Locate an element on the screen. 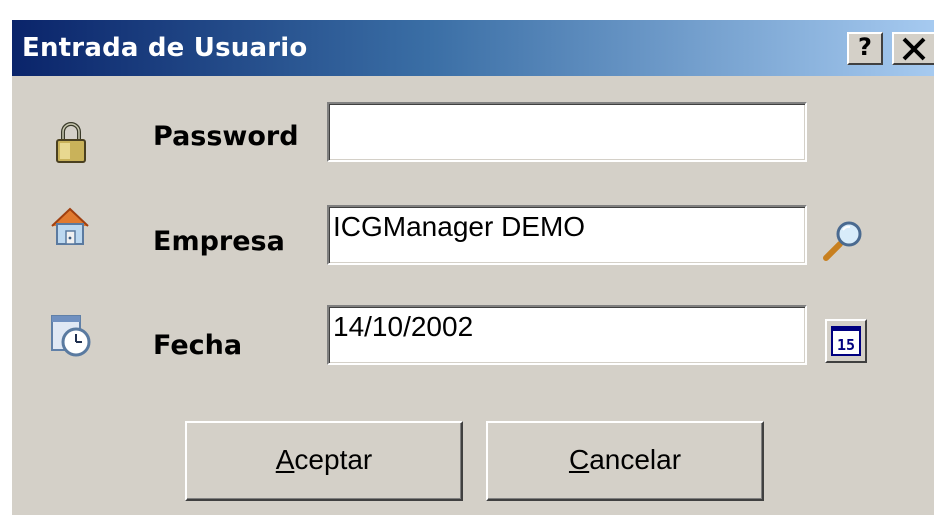 Image resolution: width=934 pixels, height=515 pixels. empresa-label: Empresa is located at coordinates (219, 241).